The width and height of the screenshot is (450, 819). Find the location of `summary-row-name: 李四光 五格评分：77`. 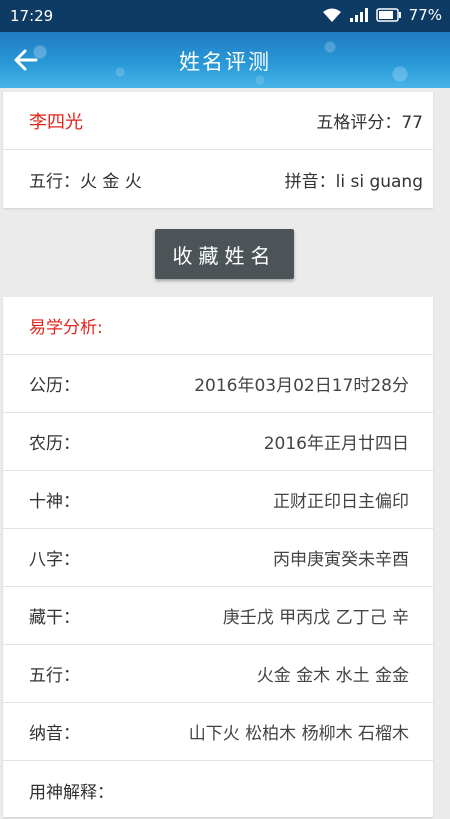

summary-row-name: 李四光 五格评分：77 is located at coordinates (218, 121).